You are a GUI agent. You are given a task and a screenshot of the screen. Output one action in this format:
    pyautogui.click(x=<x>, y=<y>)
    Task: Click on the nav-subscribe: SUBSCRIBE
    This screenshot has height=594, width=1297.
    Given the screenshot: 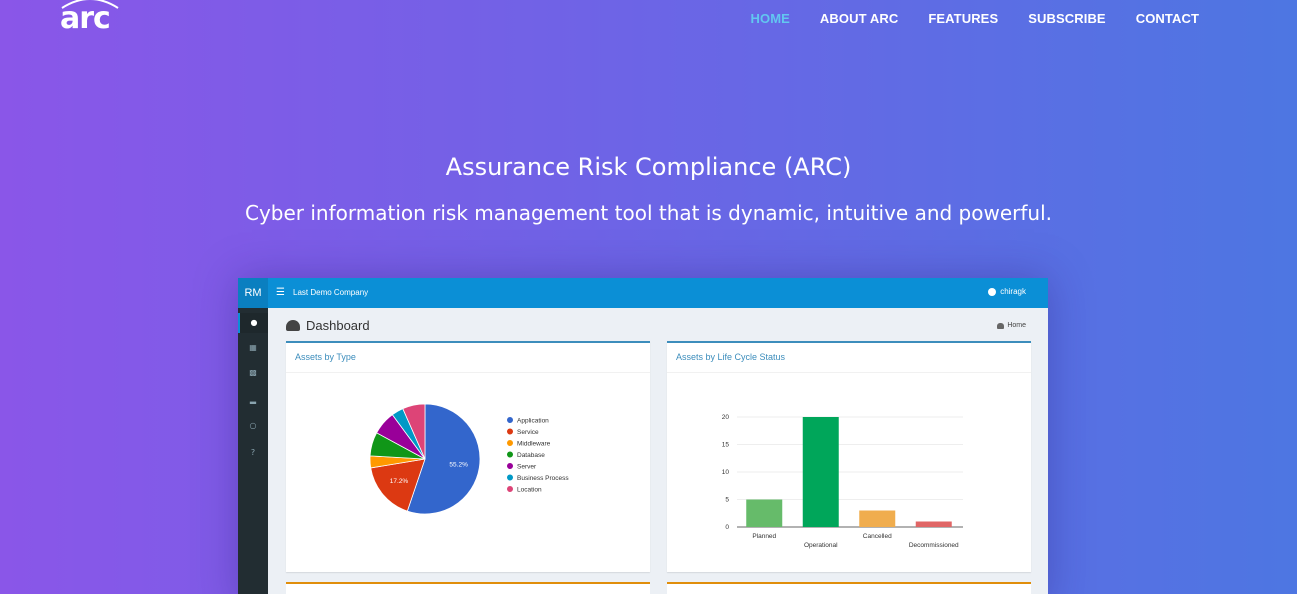 What is the action you would take?
    pyautogui.click(x=1066, y=18)
    